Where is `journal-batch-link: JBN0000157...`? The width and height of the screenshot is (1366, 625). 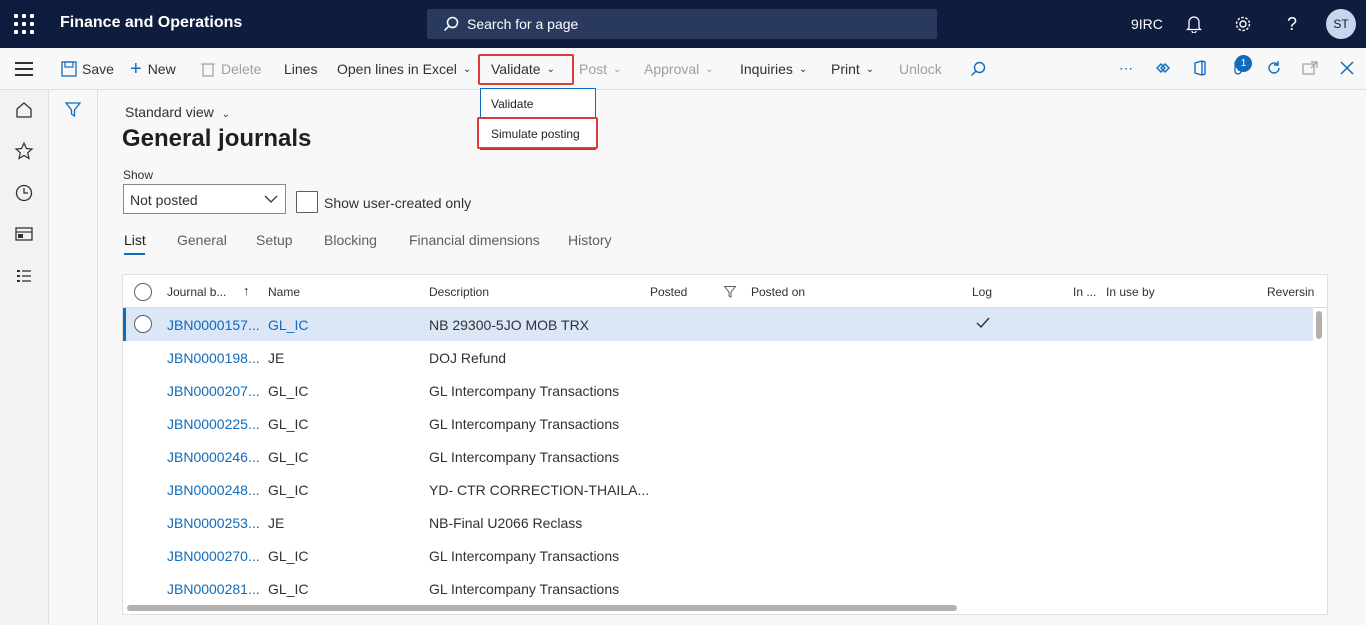 journal-batch-link: JBN0000157... is located at coordinates (213, 325).